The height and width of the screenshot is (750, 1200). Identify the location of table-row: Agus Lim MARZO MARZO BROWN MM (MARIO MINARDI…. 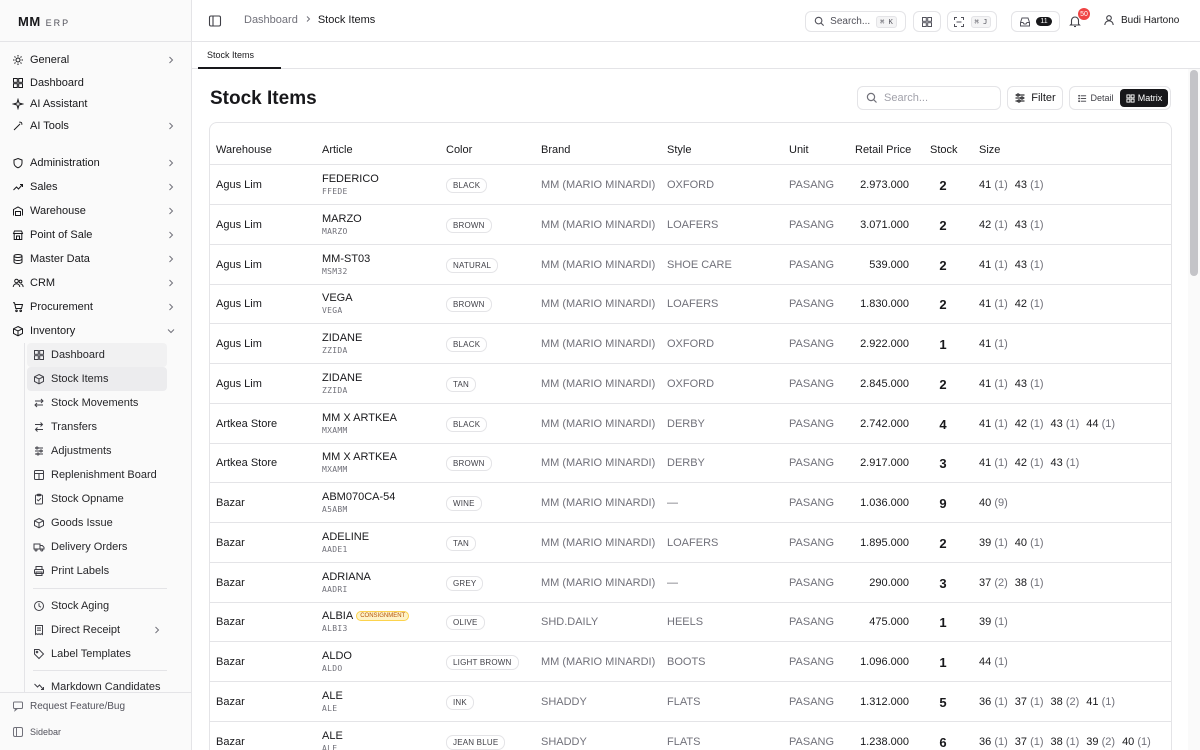
(690, 225).